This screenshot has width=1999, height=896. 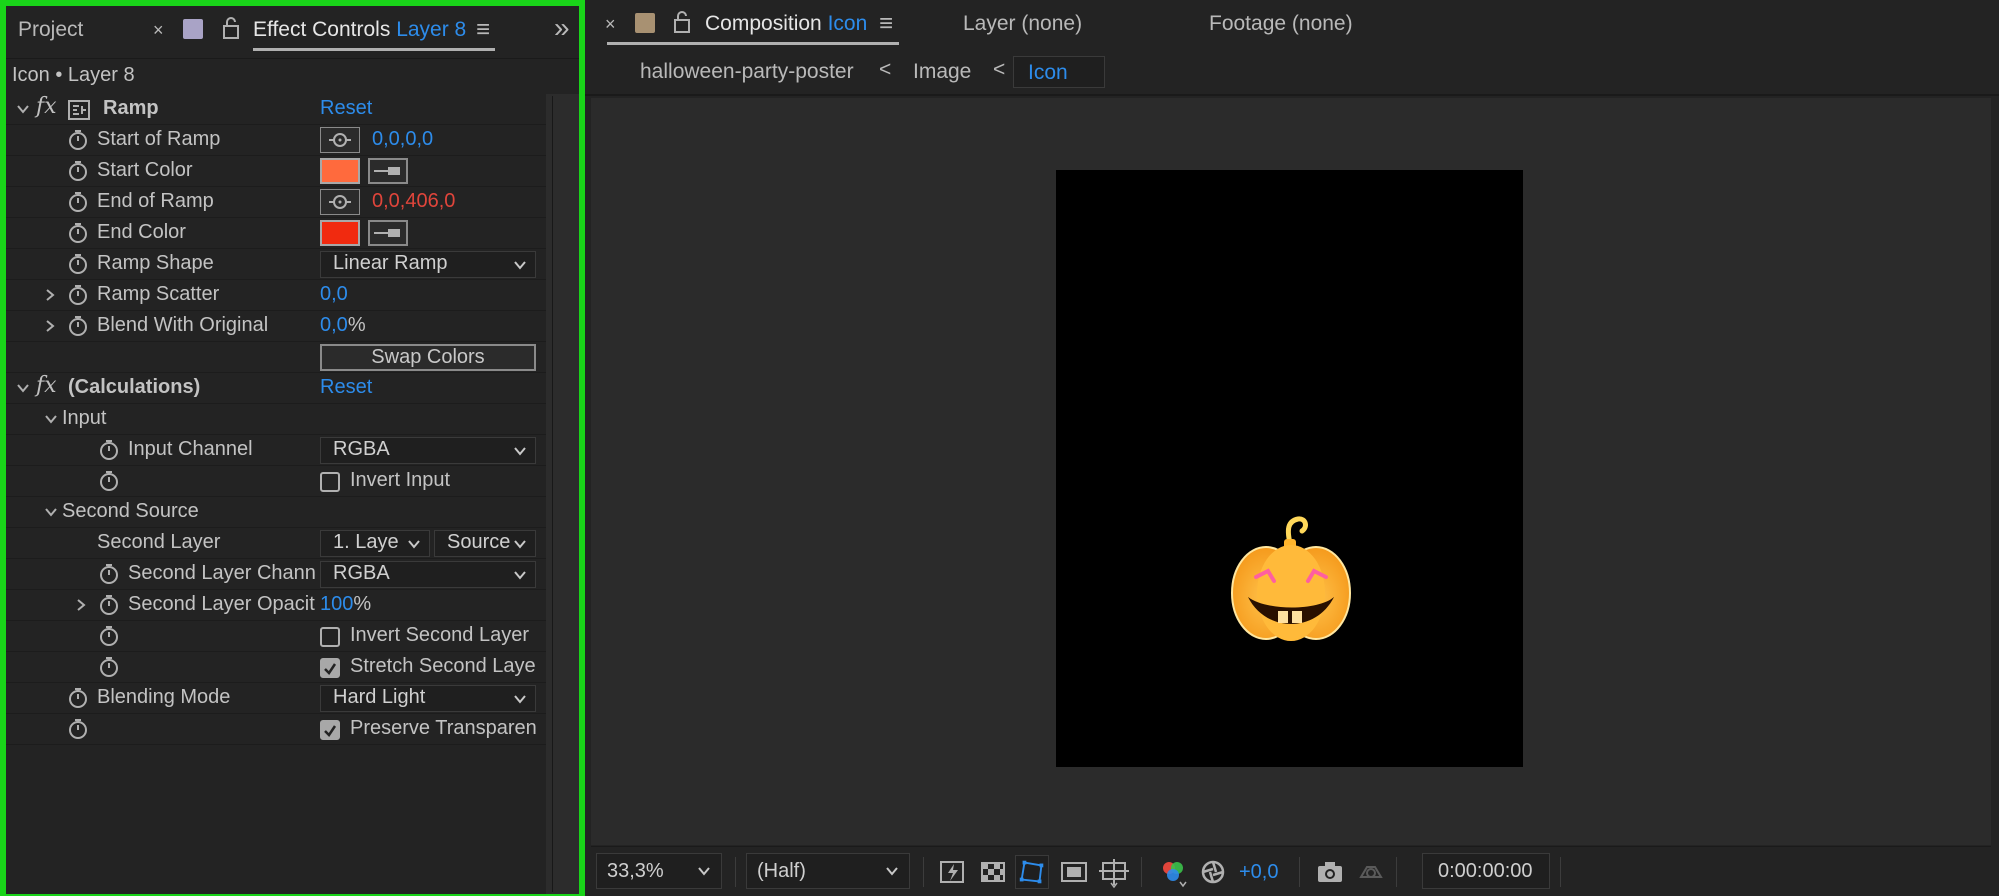 What do you see at coordinates (340, 233) in the screenshot?
I see `end-color-swatch` at bounding box center [340, 233].